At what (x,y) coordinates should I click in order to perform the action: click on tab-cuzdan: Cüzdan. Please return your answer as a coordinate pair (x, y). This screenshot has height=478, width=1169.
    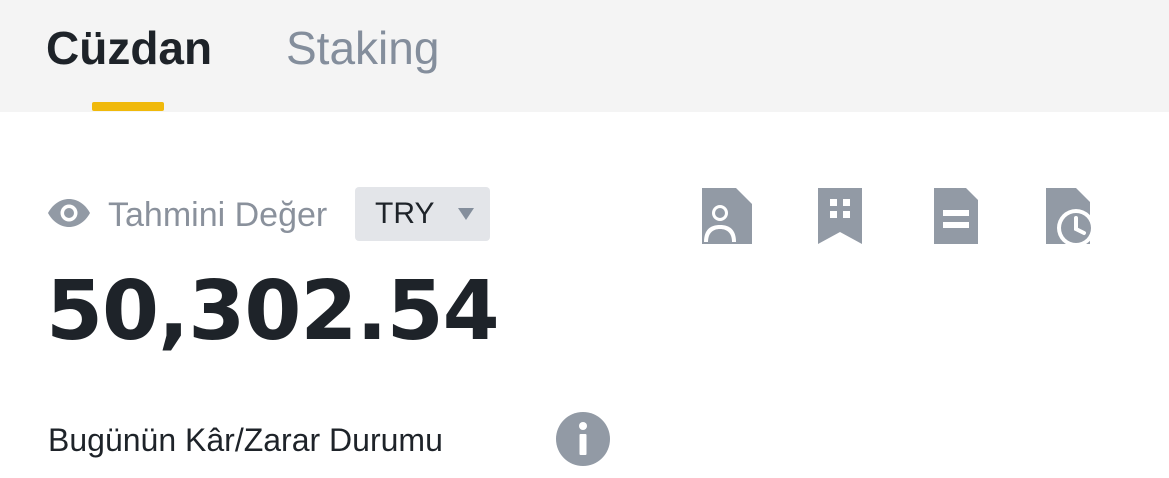
    Looking at the image, I should click on (129, 48).